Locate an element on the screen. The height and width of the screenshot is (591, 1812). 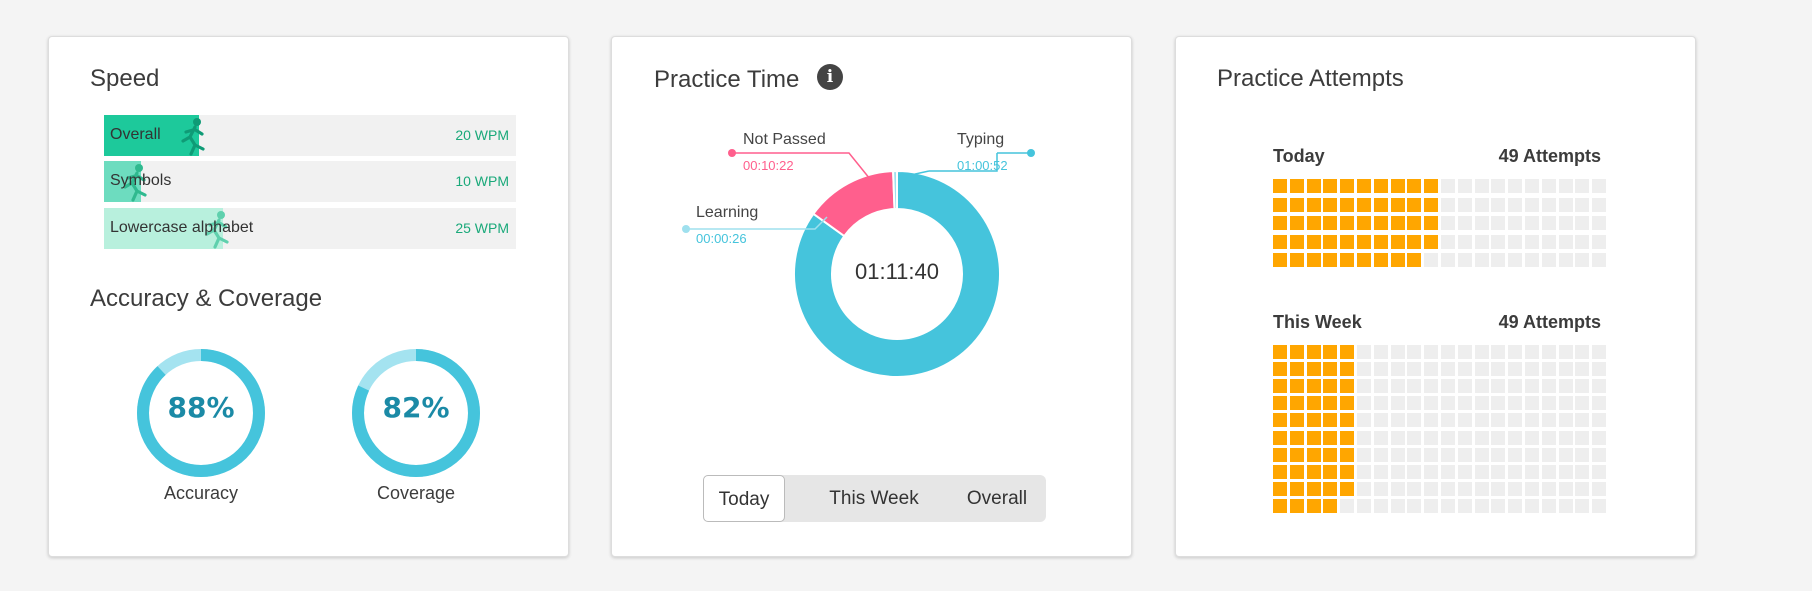
tab-overall: Overall is located at coordinates (997, 498).